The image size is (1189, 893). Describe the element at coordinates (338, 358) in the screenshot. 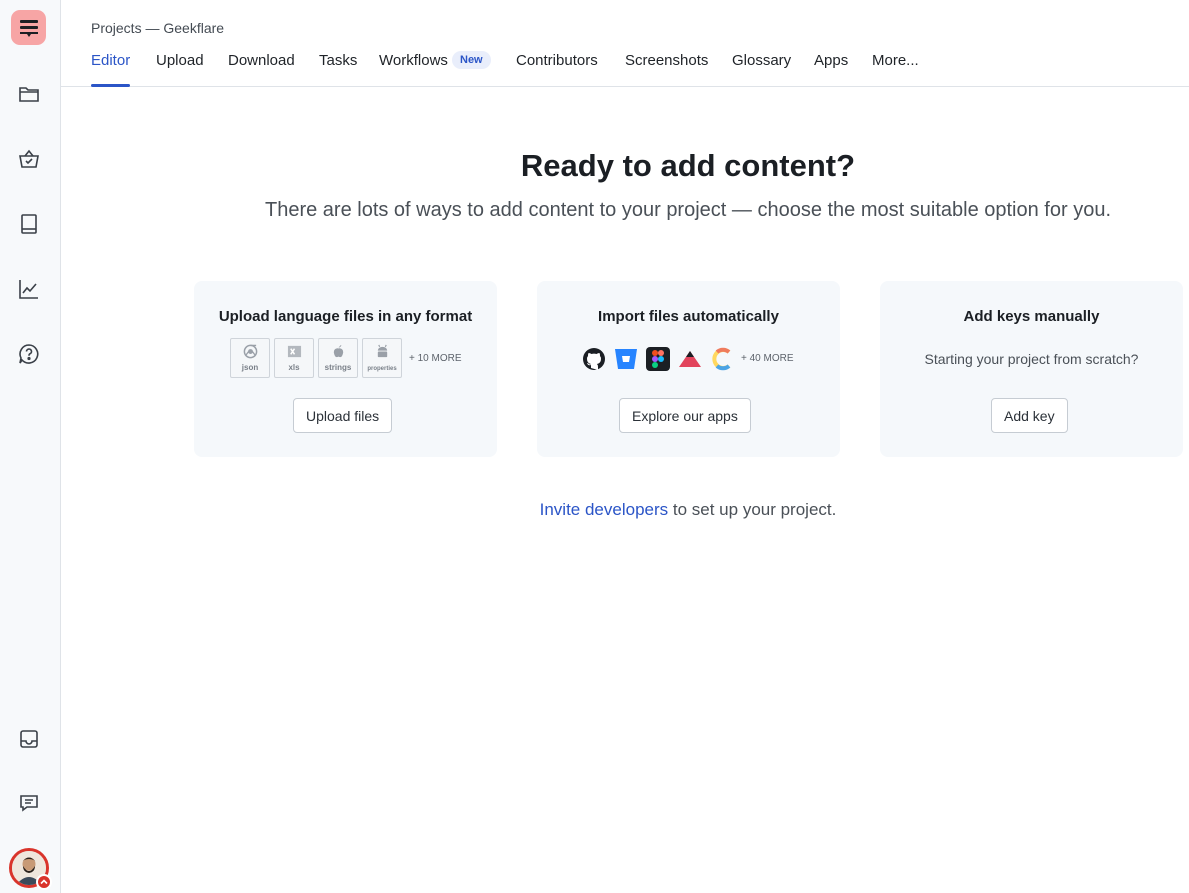

I see `strings-format-icon: strings` at that location.